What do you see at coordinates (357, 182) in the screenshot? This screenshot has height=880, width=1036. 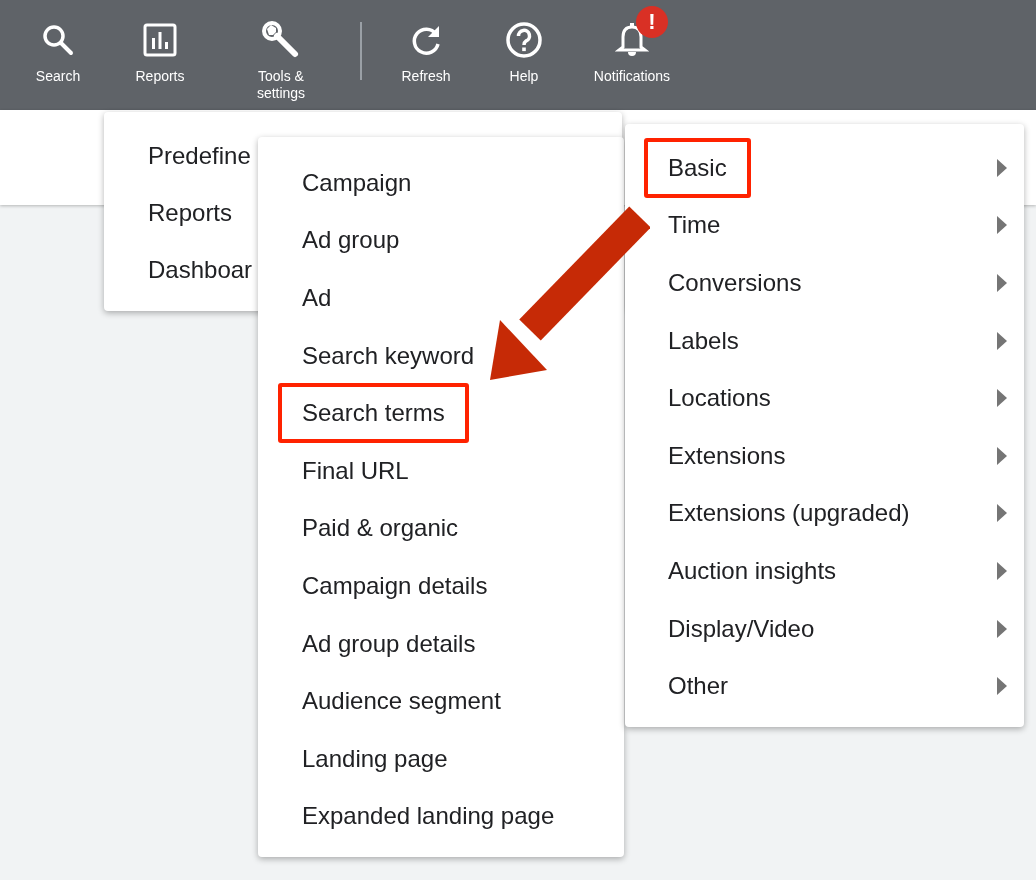 I see `menu-item: Campaign` at bounding box center [357, 182].